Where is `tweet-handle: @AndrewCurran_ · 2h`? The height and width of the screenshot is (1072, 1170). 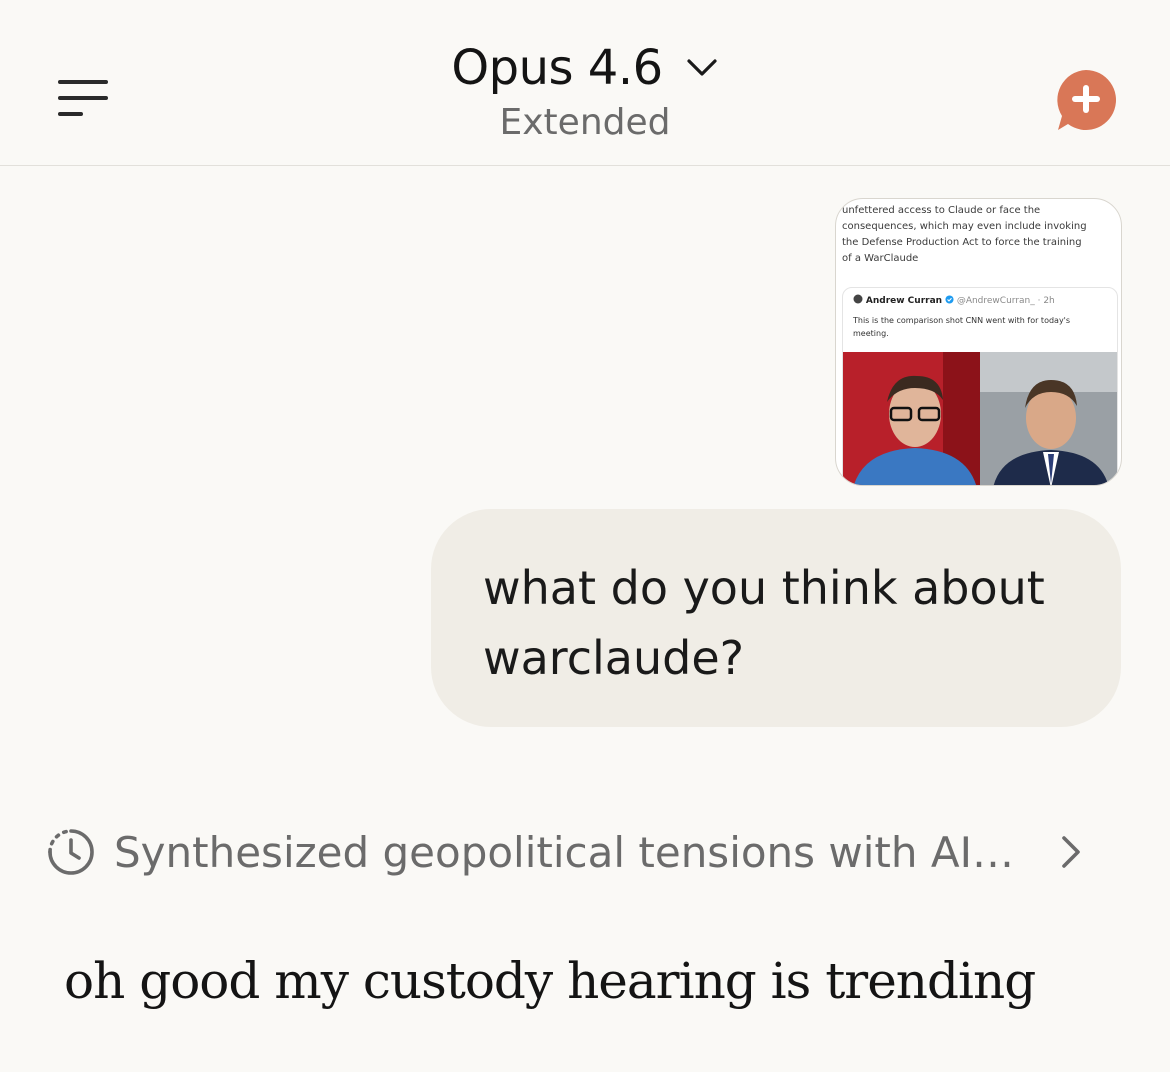 tweet-handle: @AndrewCurran_ · 2h is located at coordinates (1005, 301).